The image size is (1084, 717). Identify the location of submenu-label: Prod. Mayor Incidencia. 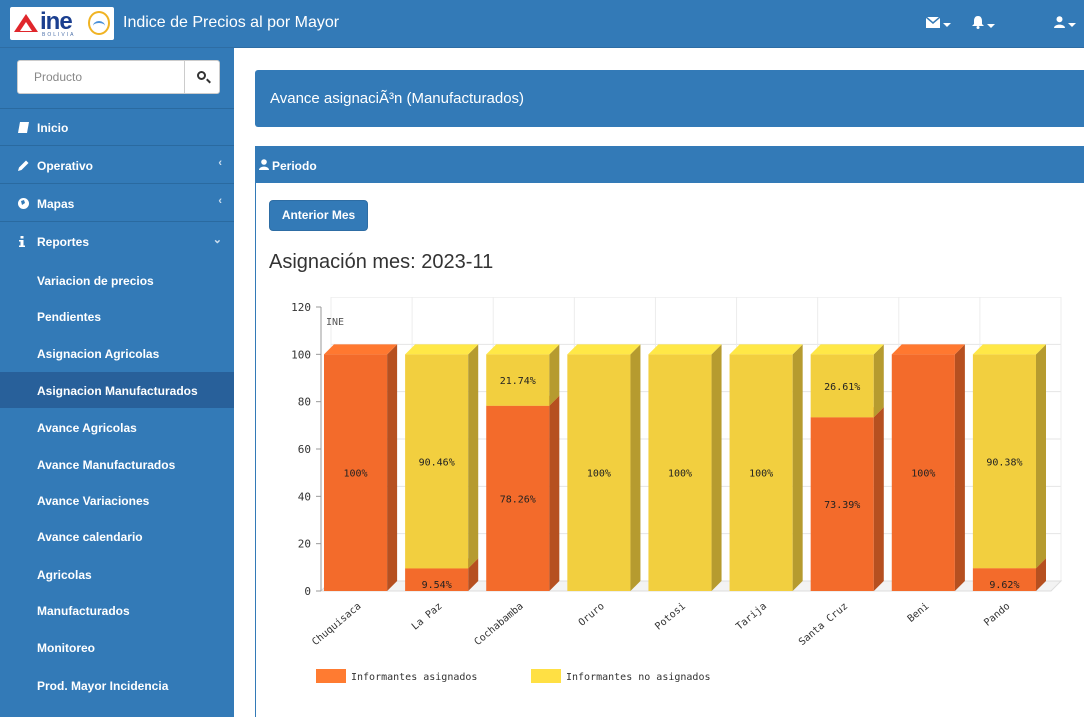
(103, 686).